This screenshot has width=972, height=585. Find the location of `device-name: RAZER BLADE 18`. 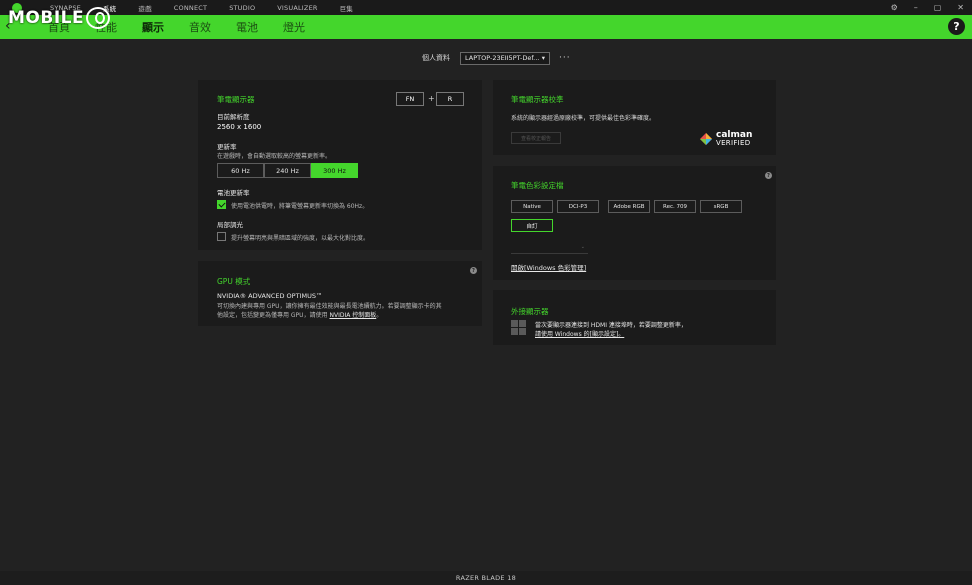

device-name: RAZER BLADE 18 is located at coordinates (486, 578).